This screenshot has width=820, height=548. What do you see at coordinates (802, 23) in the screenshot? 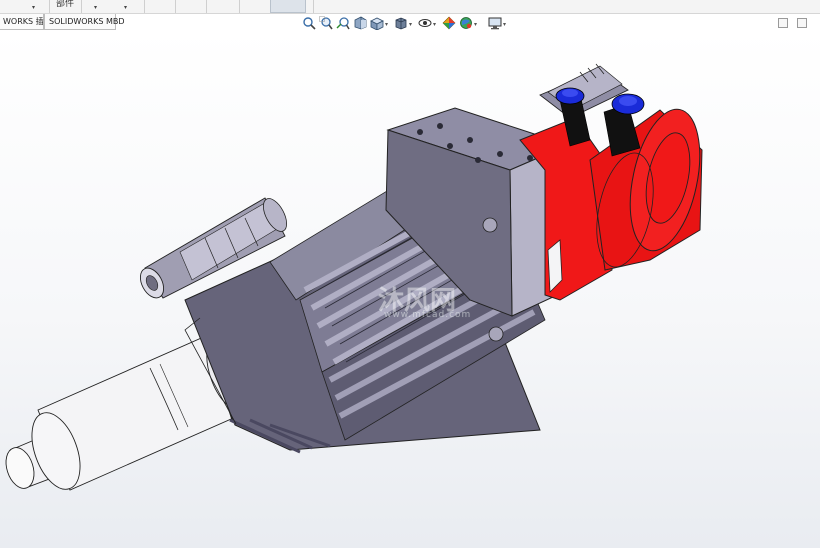
I see `maximize-window-icon` at bounding box center [802, 23].